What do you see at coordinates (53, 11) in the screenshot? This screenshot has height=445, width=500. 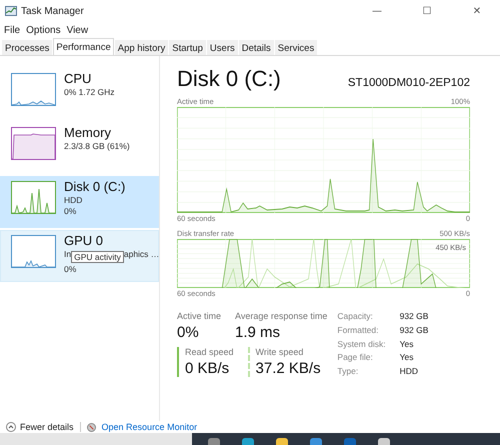 I see `window-title: Task Manager` at bounding box center [53, 11].